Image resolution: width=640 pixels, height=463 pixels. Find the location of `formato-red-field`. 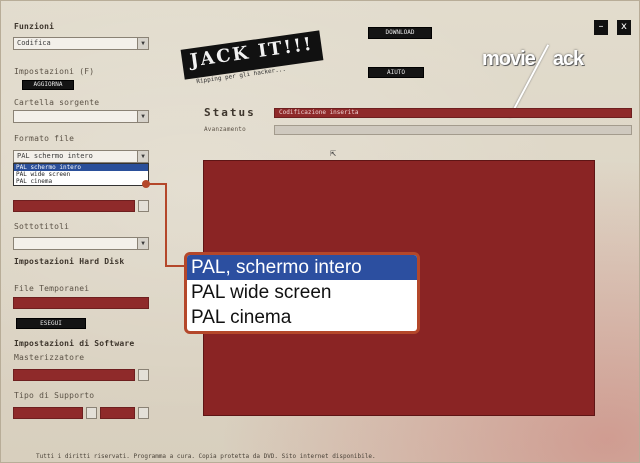

formato-red-field is located at coordinates (74, 206).